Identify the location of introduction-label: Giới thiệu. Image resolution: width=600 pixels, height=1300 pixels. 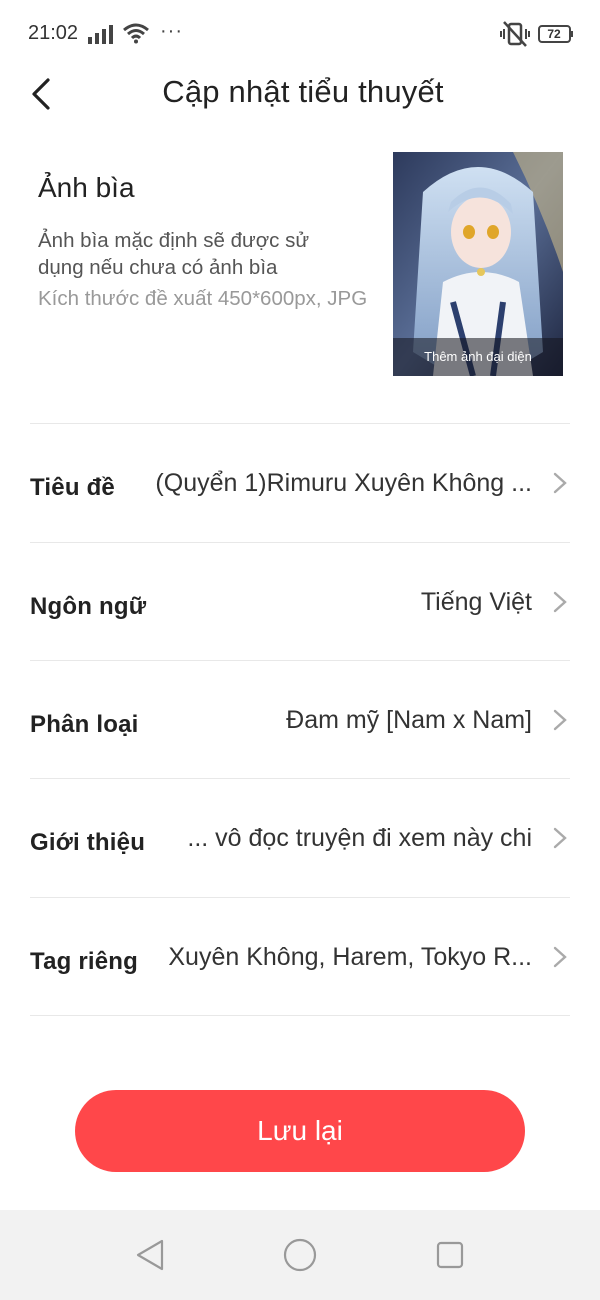
(88, 842).